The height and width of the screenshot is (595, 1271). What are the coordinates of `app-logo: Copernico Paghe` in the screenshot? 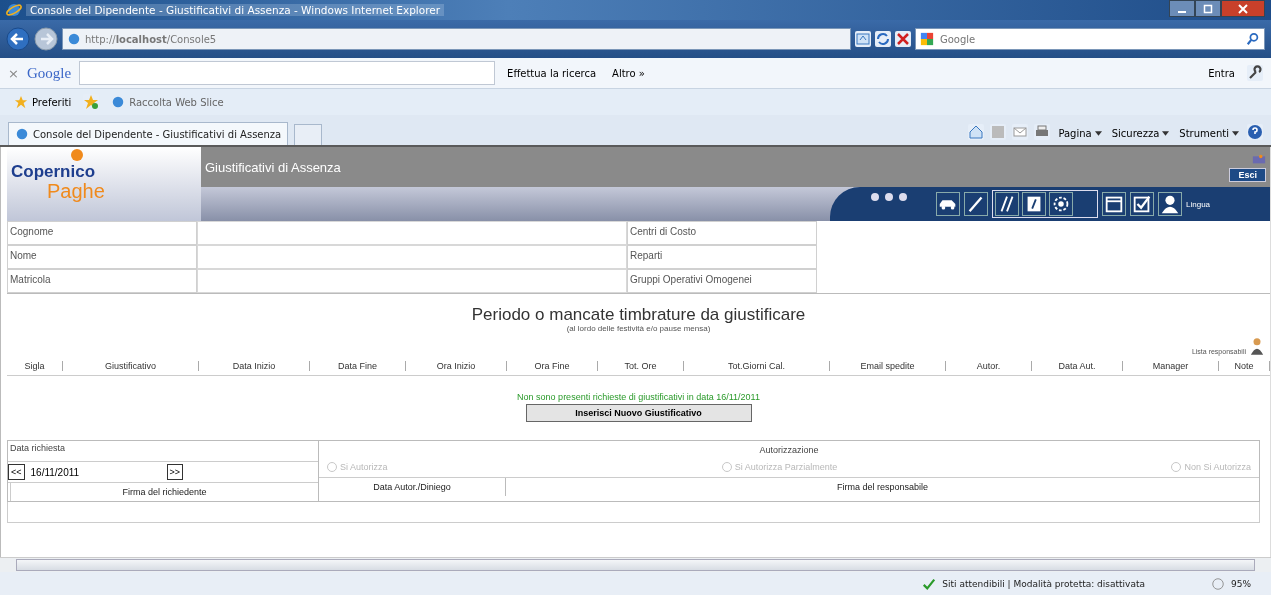 It's located at (104, 184).